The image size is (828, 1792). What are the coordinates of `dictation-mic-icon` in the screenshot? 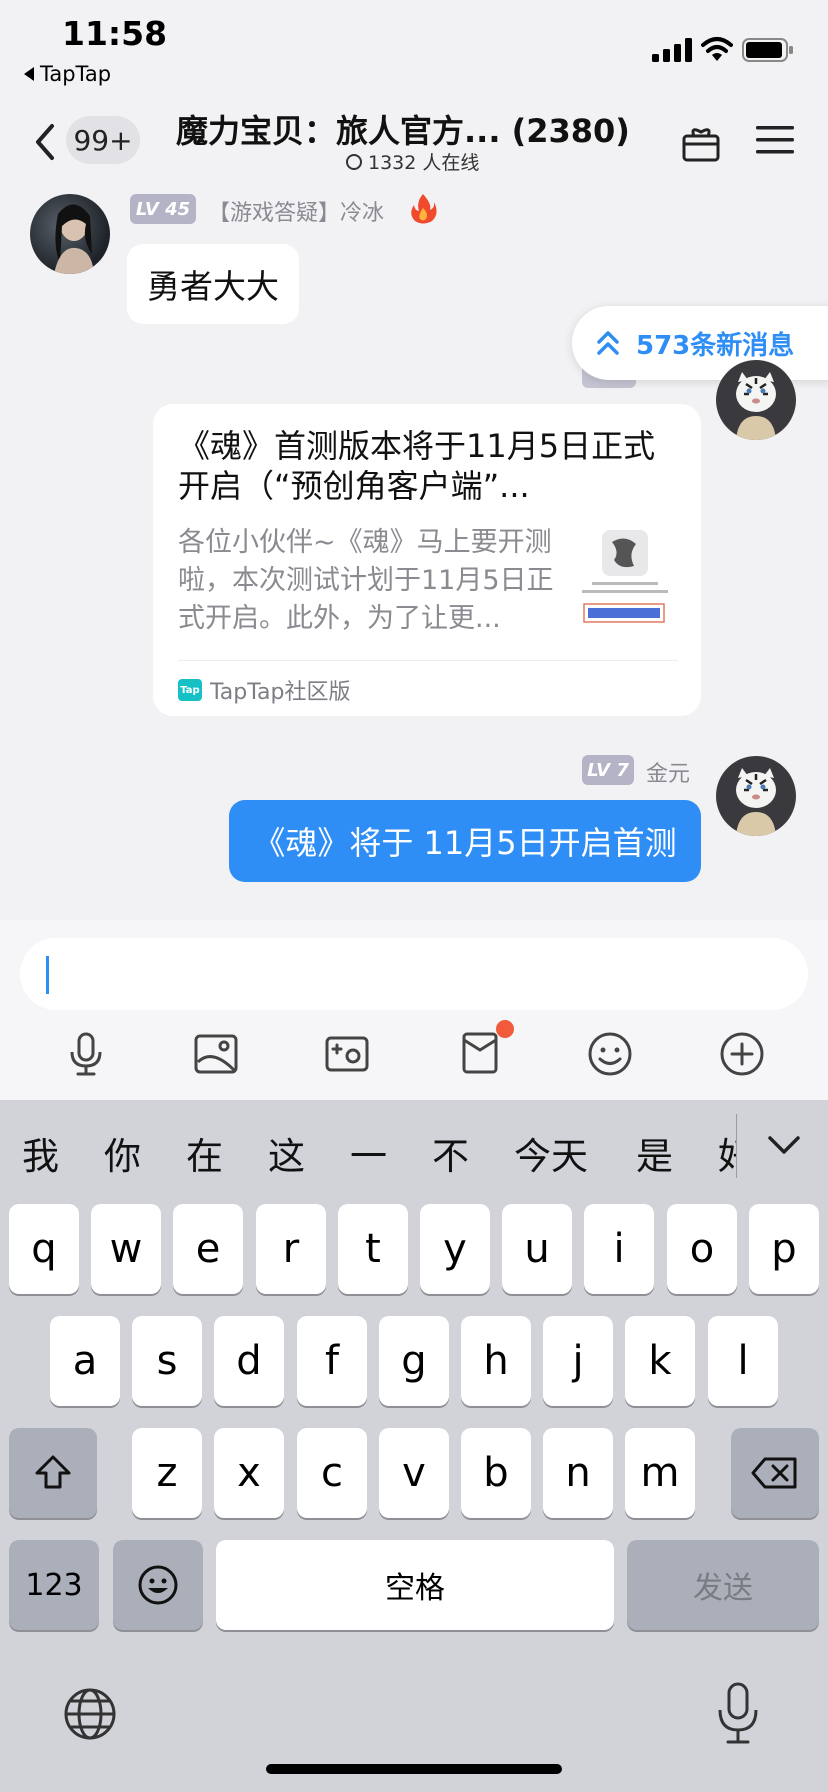 It's located at (738, 1713).